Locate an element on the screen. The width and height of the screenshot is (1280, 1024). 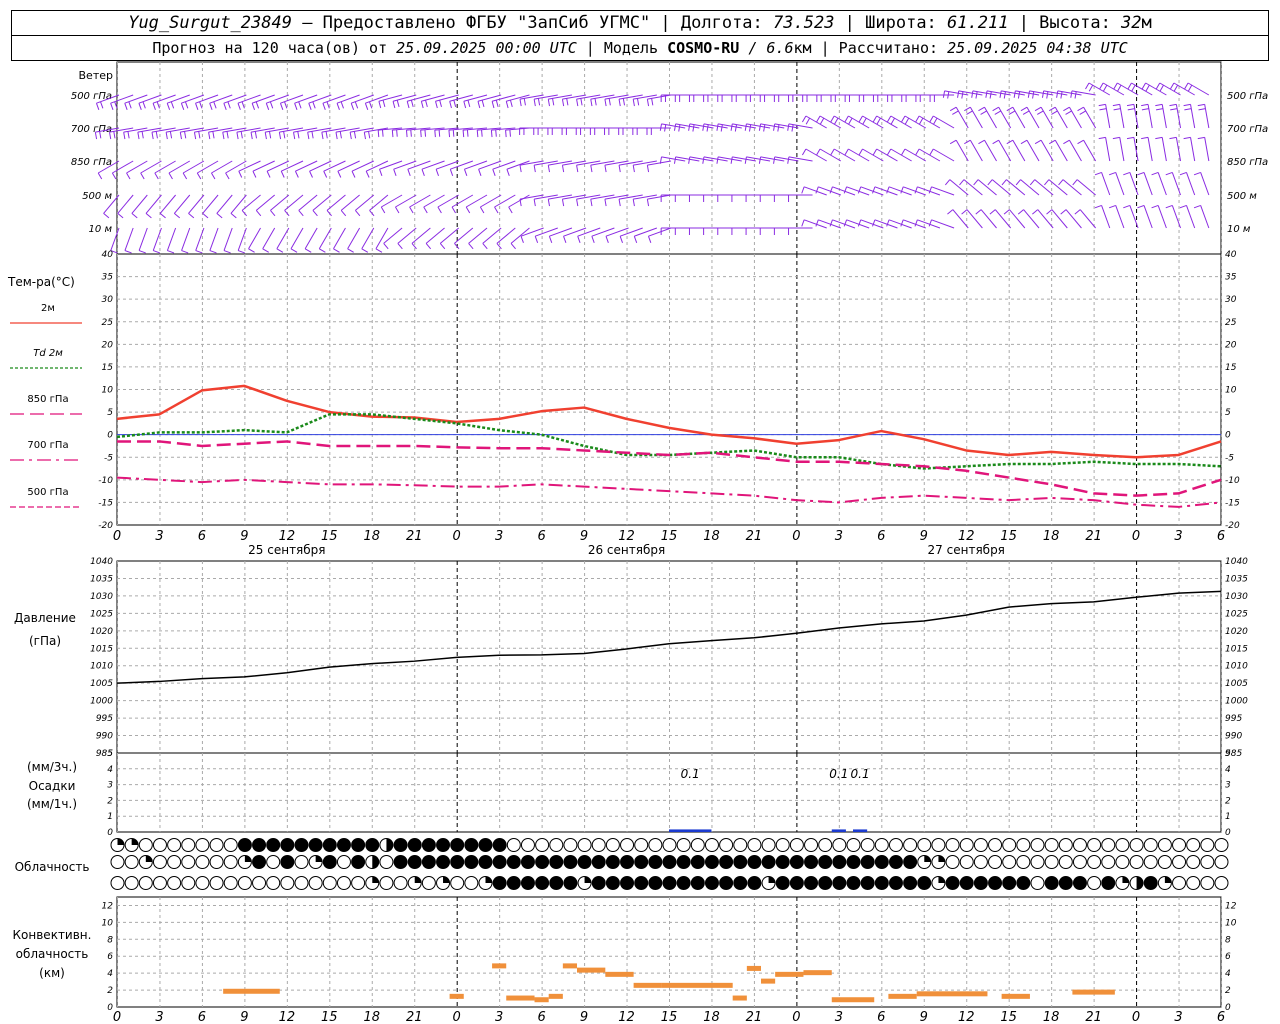
pressure-ytick-label: 1040 is located at coordinates (101, 562).